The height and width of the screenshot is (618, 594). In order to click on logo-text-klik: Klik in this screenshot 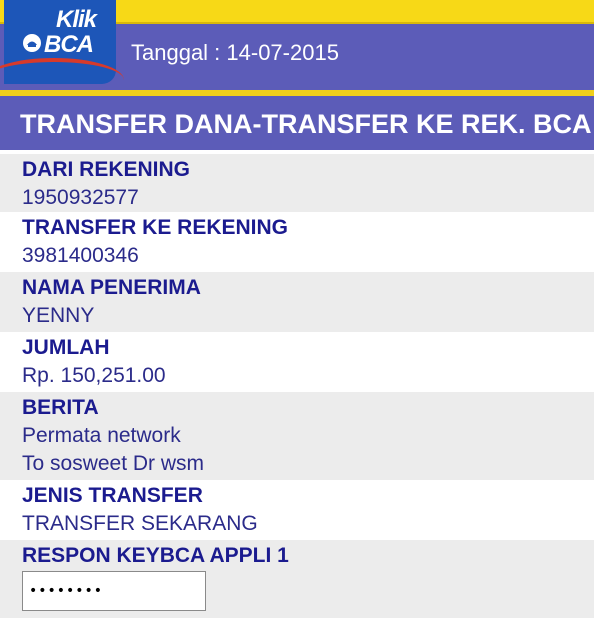, I will do `click(76, 19)`.